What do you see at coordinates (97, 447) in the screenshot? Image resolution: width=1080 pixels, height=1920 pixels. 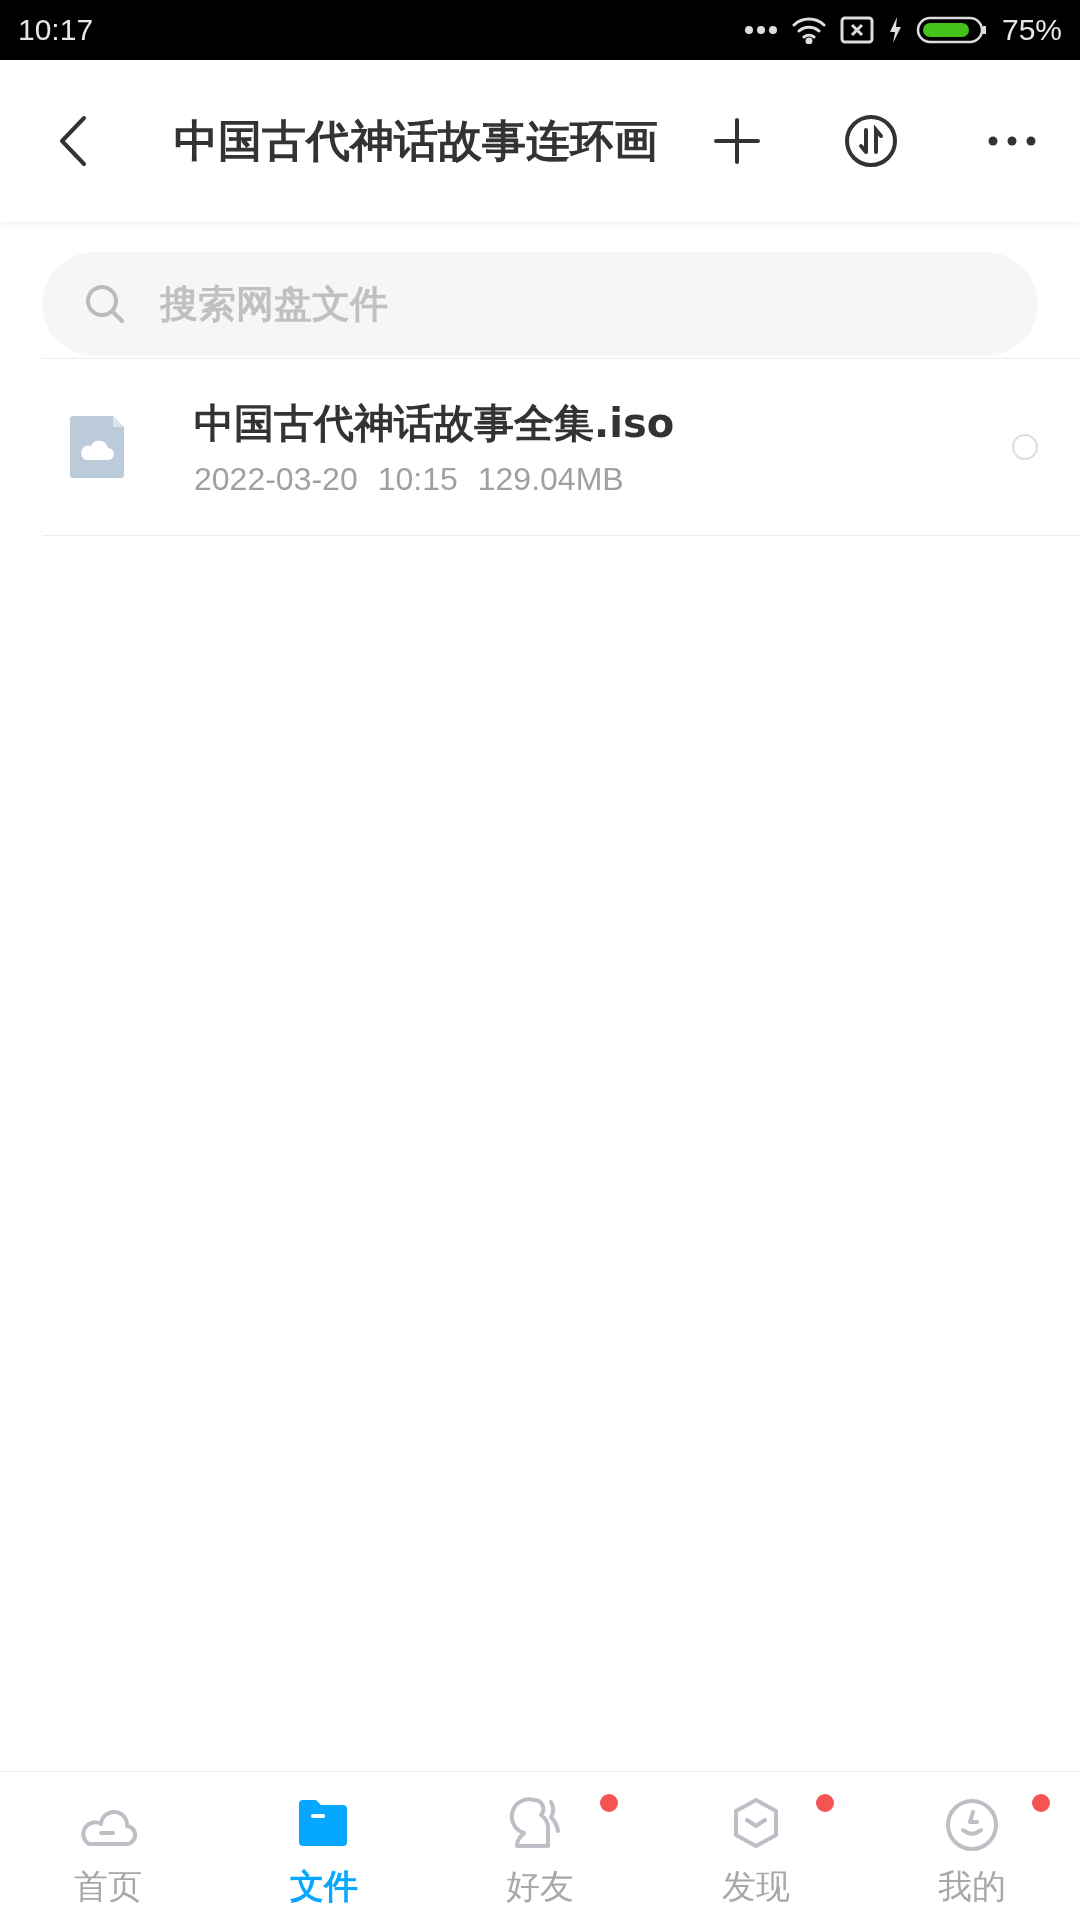 I see `cloud-file-icon` at bounding box center [97, 447].